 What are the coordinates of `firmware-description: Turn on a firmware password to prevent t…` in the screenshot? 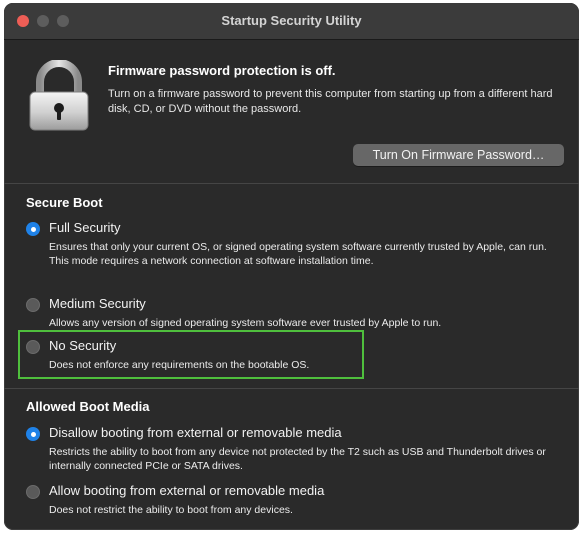 It's located at (330, 101).